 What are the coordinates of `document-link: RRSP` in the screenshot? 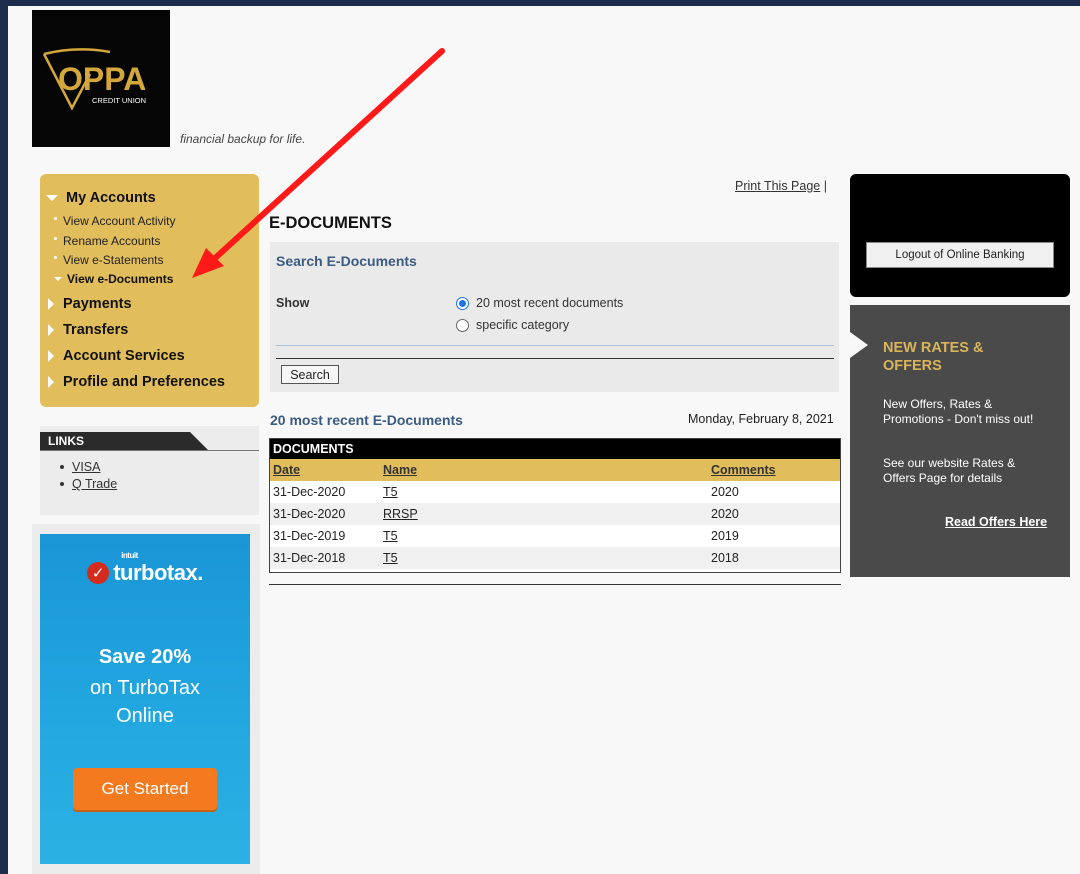 It's located at (400, 514).